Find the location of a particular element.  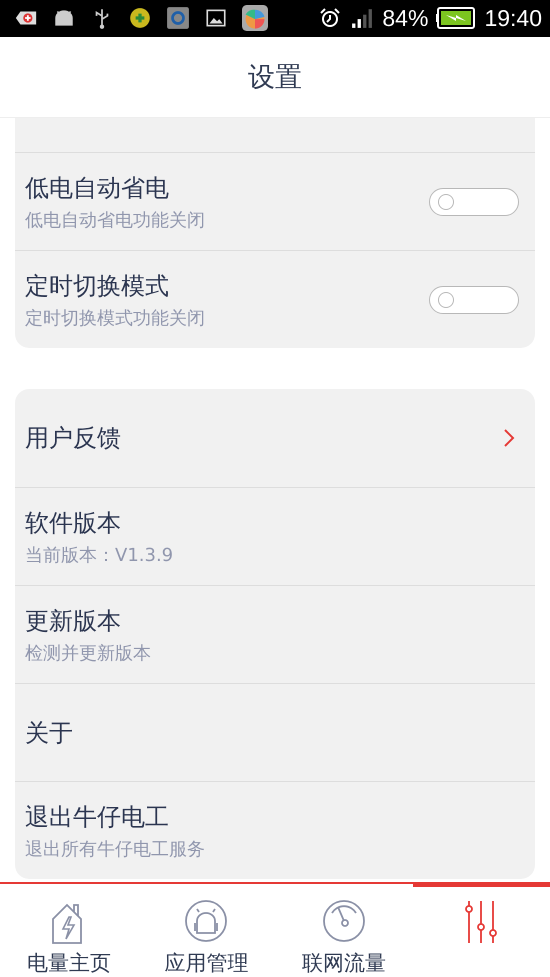

gauge-icon is located at coordinates (344, 922).